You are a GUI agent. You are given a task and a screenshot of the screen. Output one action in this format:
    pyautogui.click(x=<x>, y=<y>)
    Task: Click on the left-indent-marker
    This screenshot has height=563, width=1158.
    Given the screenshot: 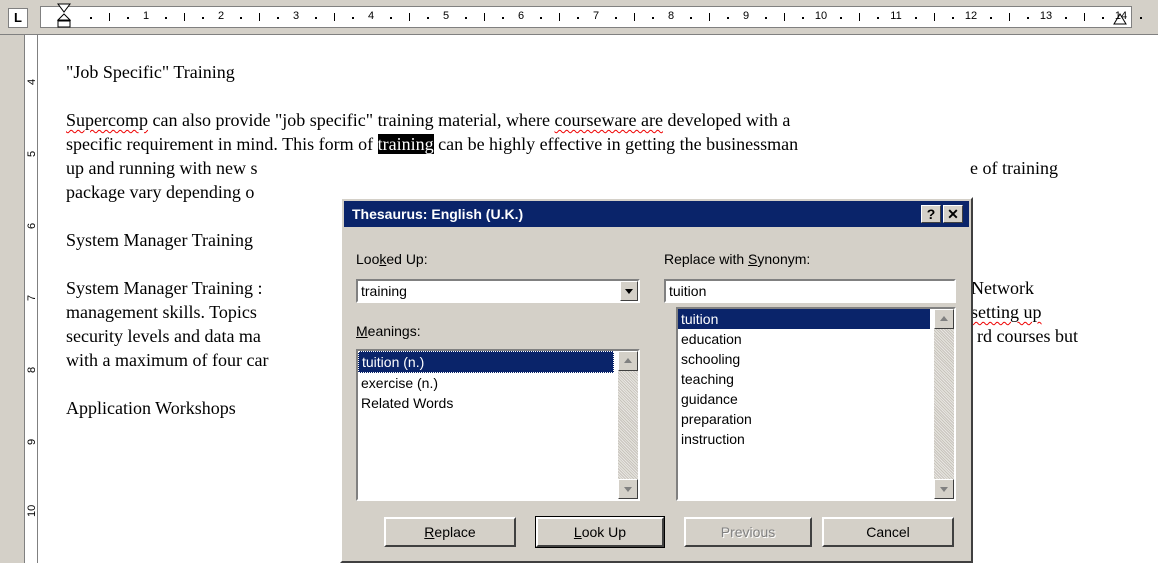 What is the action you would take?
    pyautogui.click(x=64, y=16)
    